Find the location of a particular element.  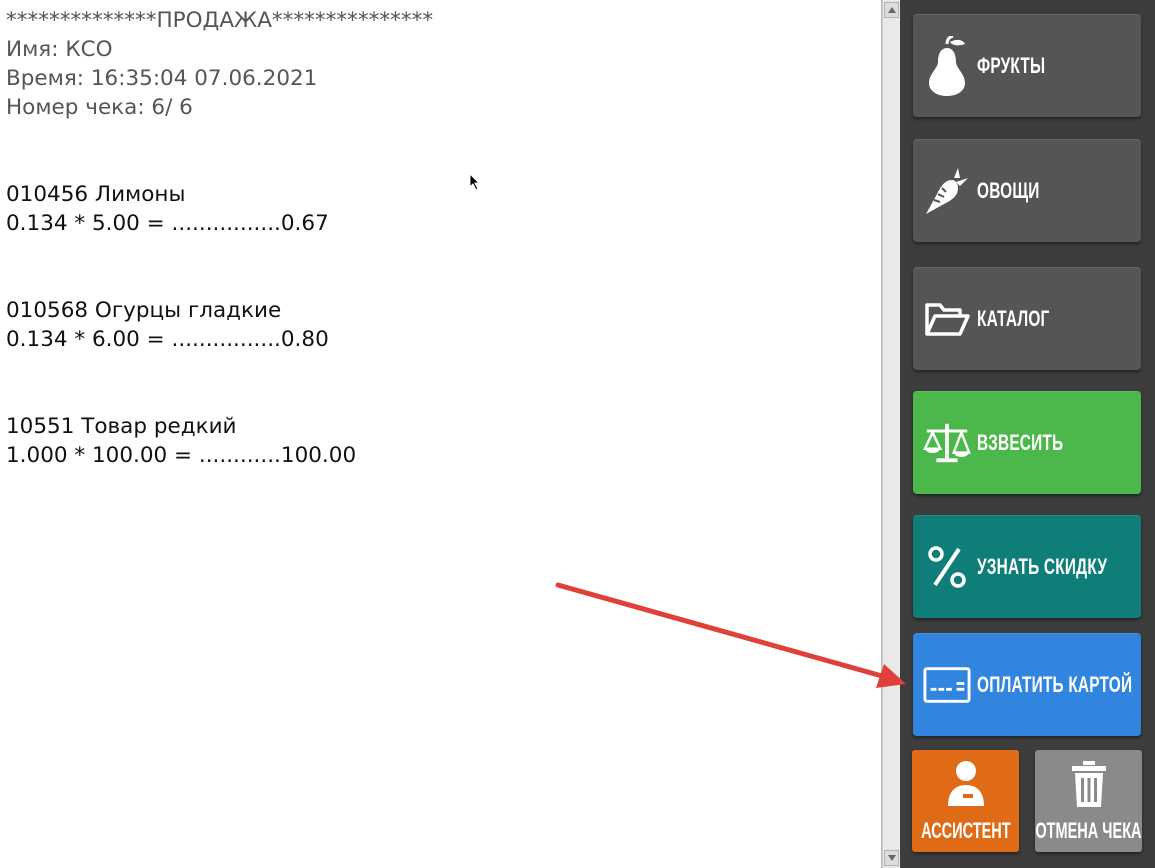

pear-icon is located at coordinates (947, 66).